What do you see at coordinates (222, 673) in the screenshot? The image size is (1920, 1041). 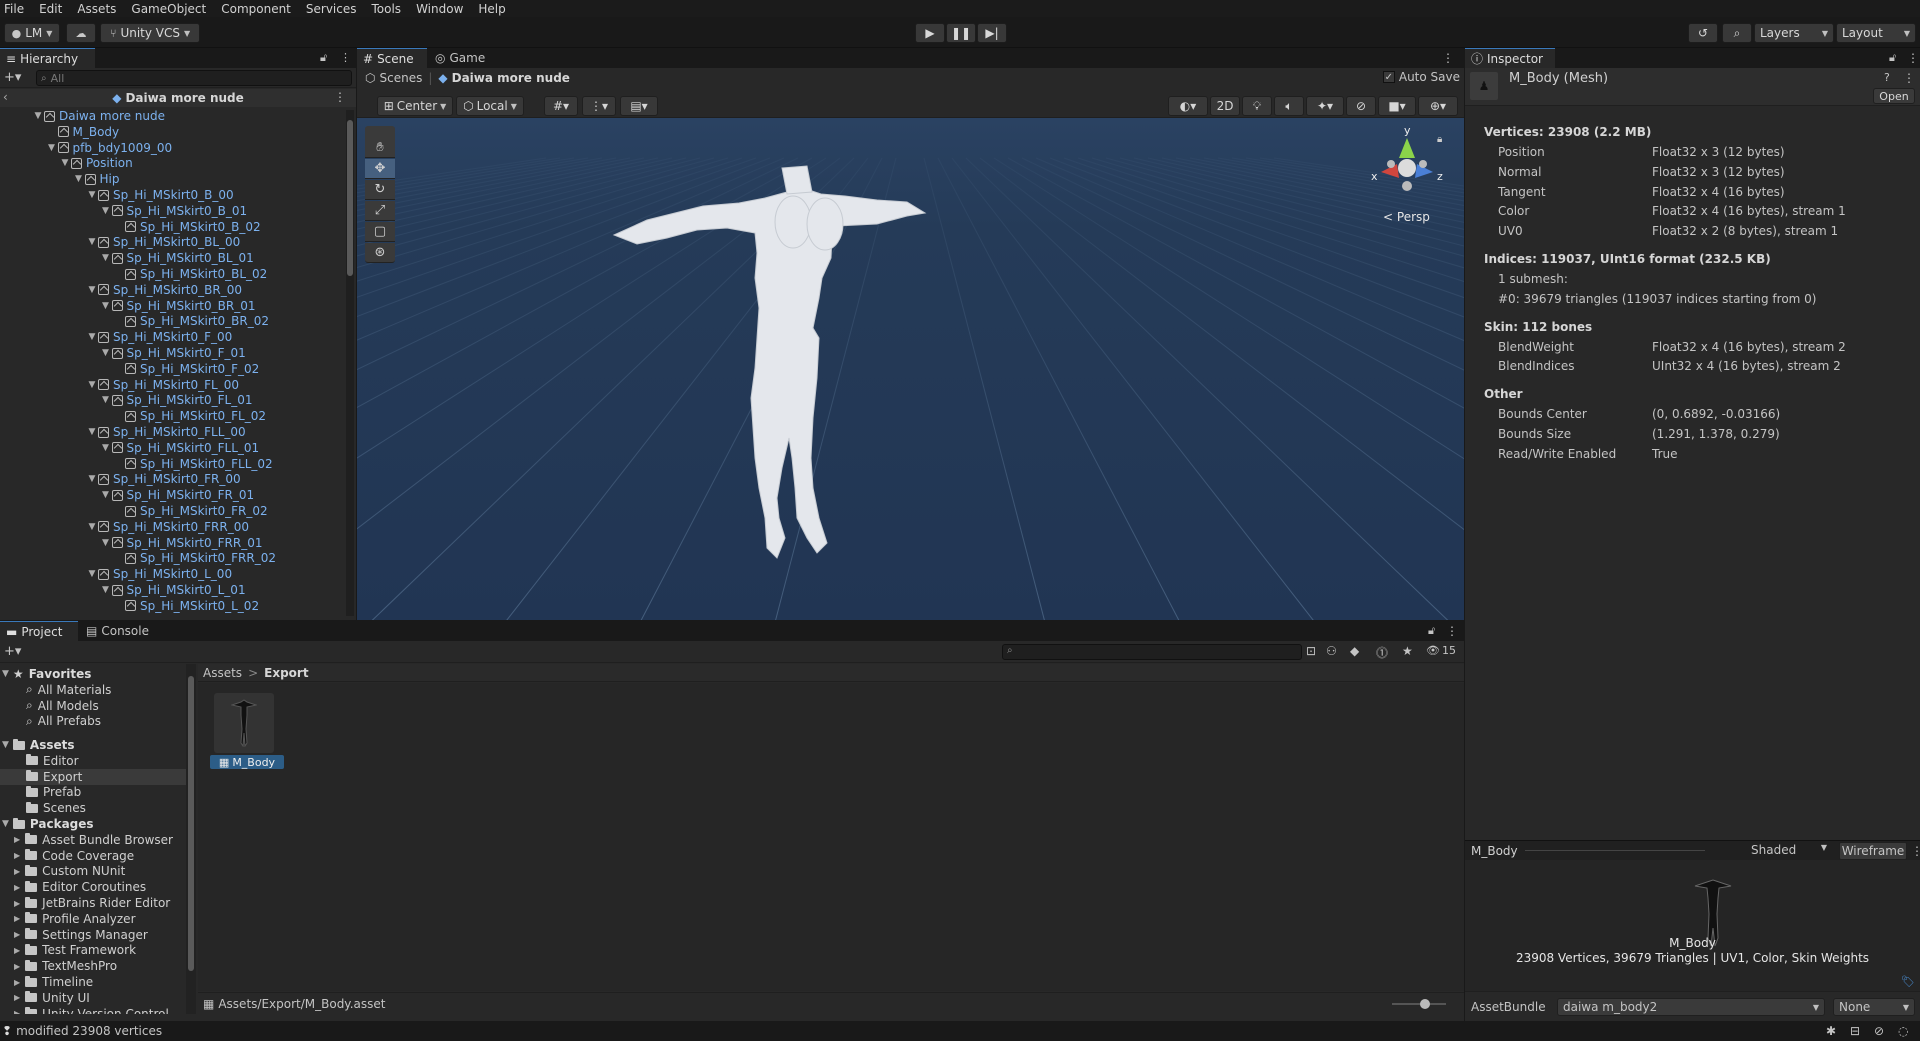 I see `breadcrumb-assets: Assets` at bounding box center [222, 673].